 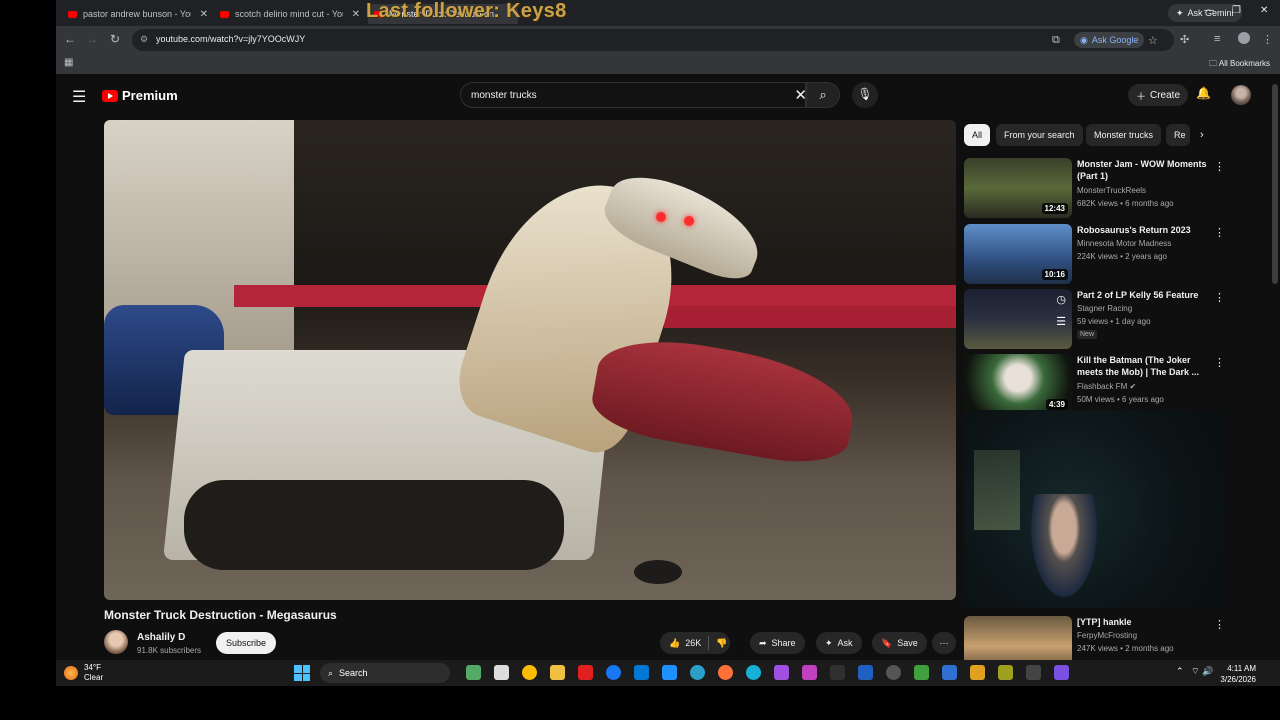 What do you see at coordinates (1018, 638) in the screenshot?
I see `video-thumbnail` at bounding box center [1018, 638].